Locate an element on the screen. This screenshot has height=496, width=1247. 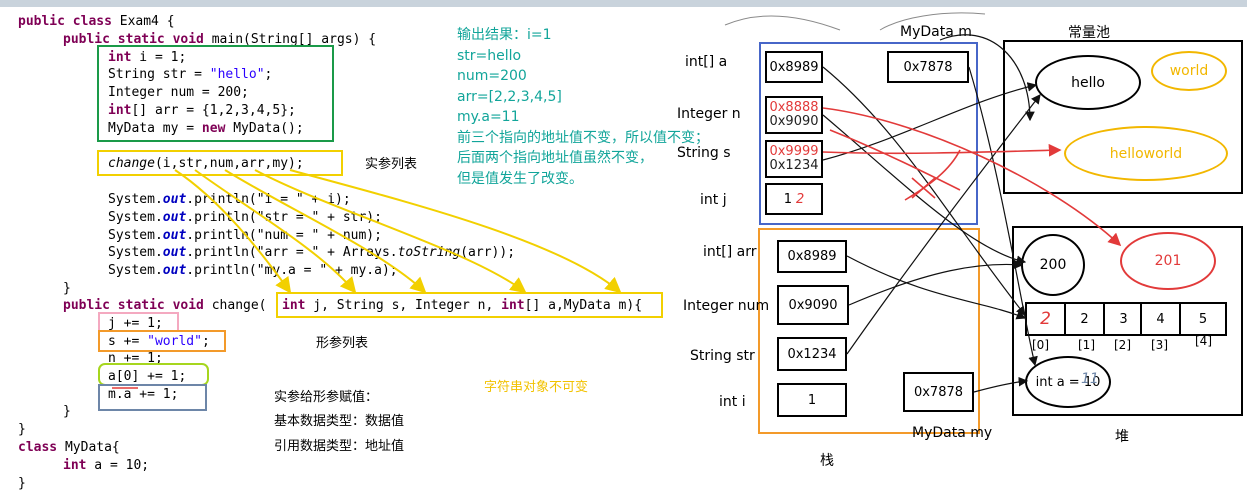
output-line: arr=[2,2,3,4,5] is located at coordinates (509, 97).